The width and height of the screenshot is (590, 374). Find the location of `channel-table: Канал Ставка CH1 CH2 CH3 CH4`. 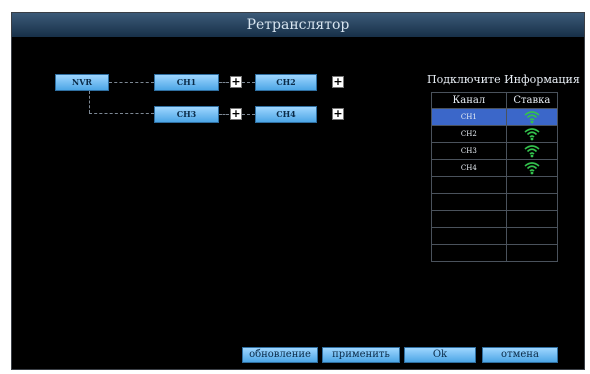

channel-table: Канал Ставка CH1 CH2 CH3 CH4 is located at coordinates (495, 177).